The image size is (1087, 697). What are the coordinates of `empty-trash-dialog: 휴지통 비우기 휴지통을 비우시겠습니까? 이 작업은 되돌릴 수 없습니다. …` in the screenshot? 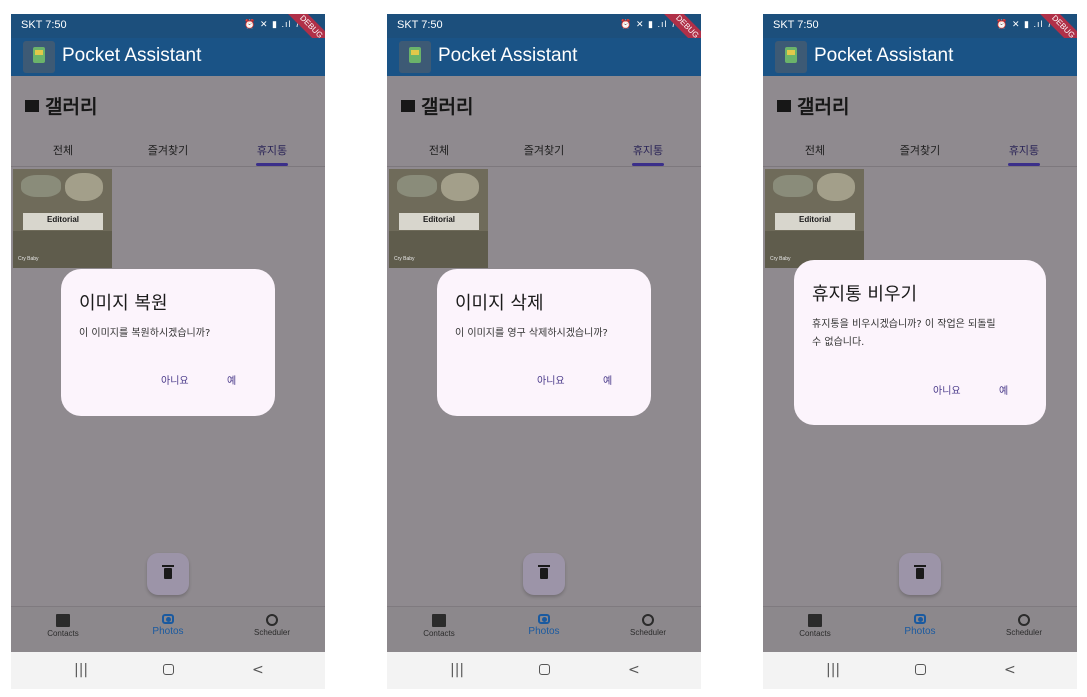 It's located at (920, 342).